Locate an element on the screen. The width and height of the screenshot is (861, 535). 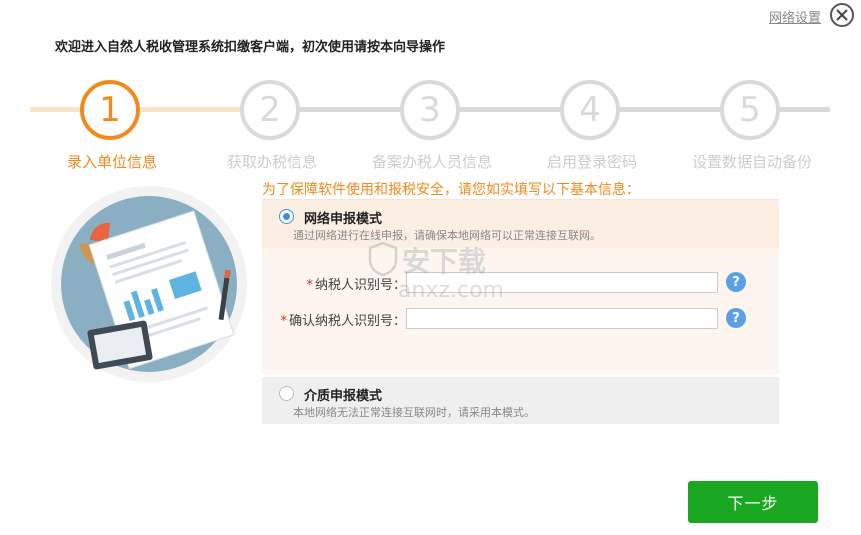
close-icon is located at coordinates (842, 15).